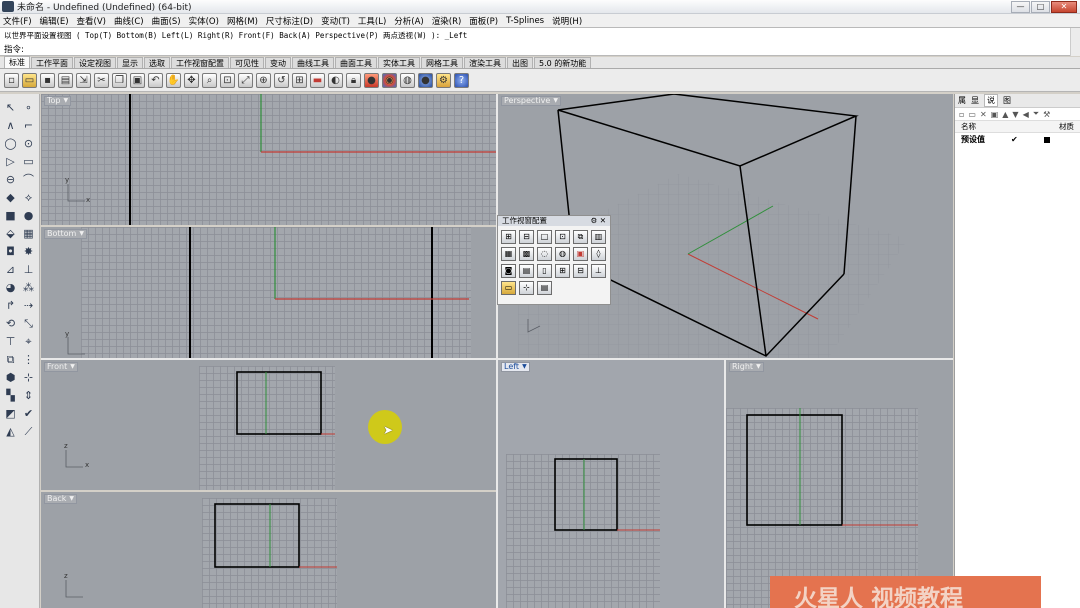 This screenshot has height=608, width=1080. Describe the element at coordinates (200, 62) in the screenshot. I see `tab-viewport-layout: 工作视窗配置` at that location.